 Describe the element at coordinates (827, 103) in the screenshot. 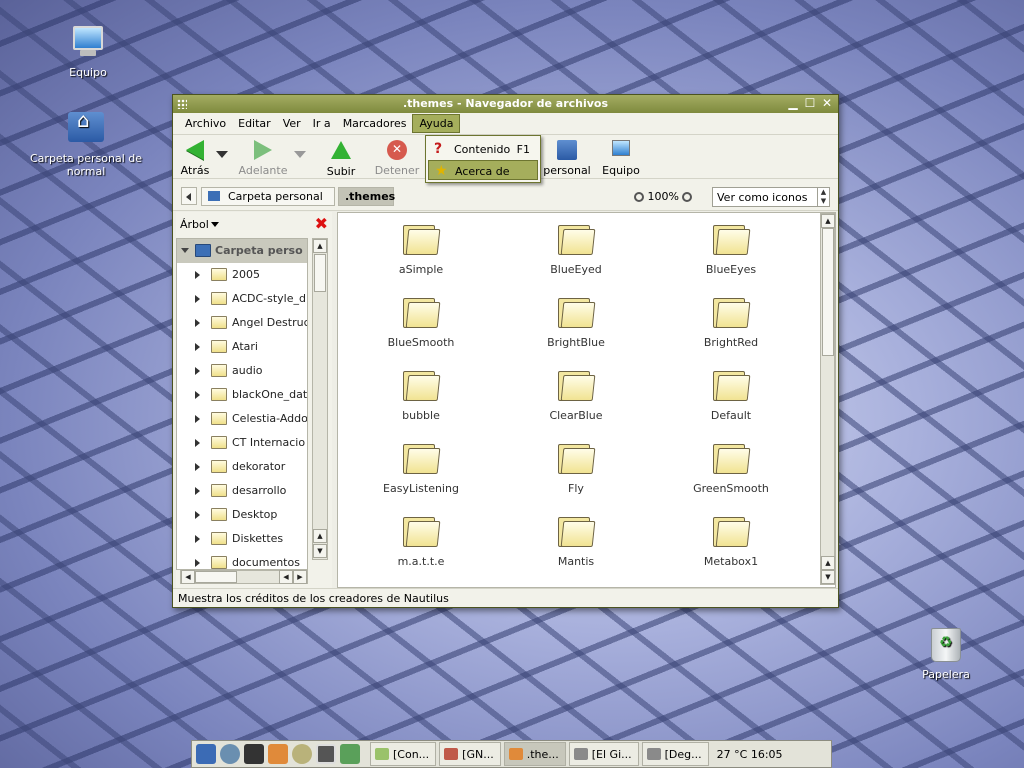

I see `close-button: ✕` at that location.